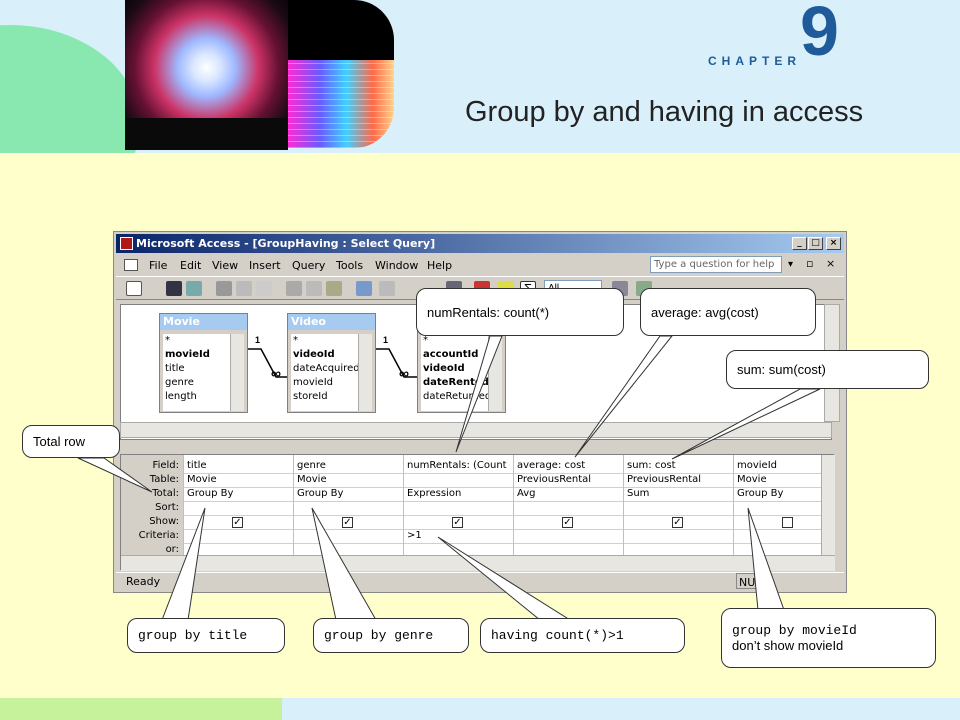 The width and height of the screenshot is (960, 720). I want to click on chevron-down-icon: ▾, so click(790, 264).